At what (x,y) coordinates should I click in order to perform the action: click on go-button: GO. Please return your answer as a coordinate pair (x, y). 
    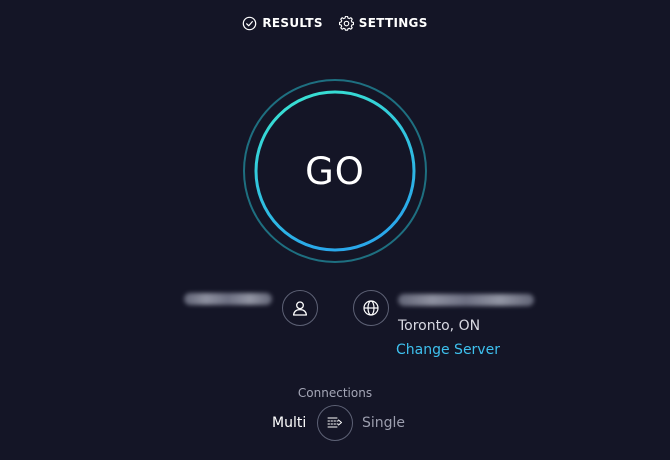
    Looking at the image, I should click on (335, 171).